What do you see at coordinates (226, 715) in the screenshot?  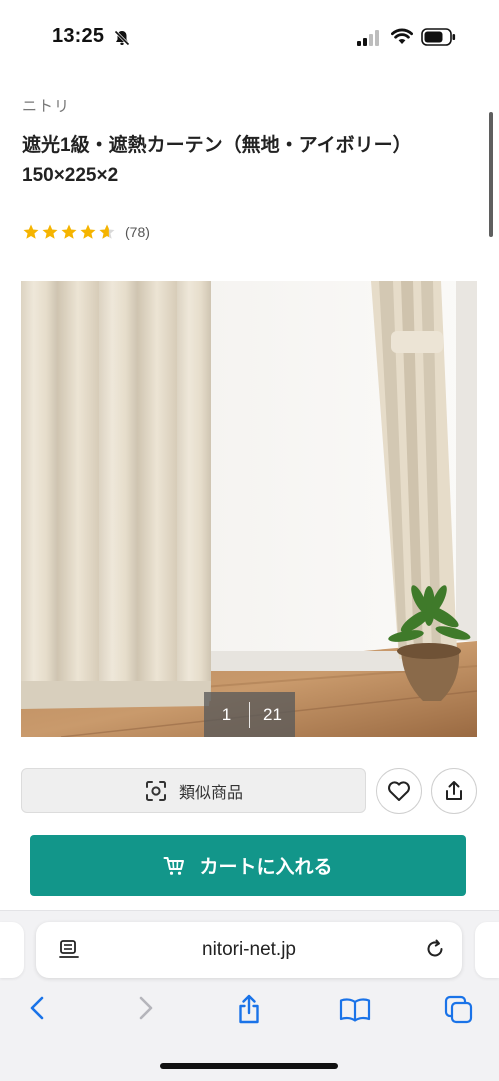 I see `gallery-current: 1` at bounding box center [226, 715].